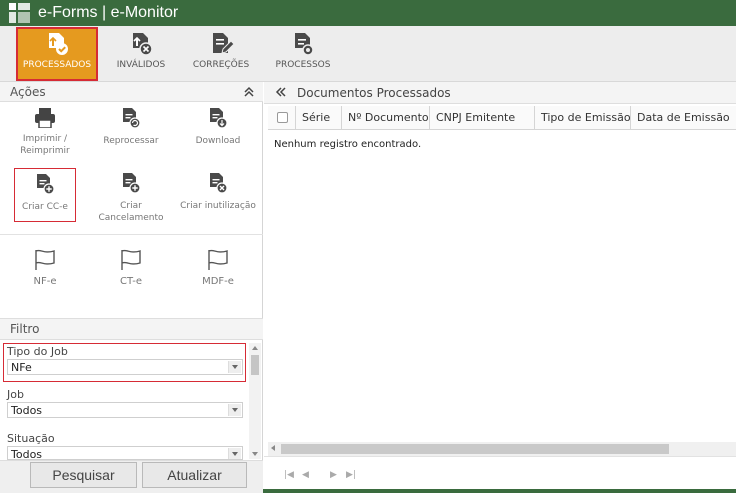  I want to click on action-criar-cce-button: Criar CC-e, so click(45, 195).